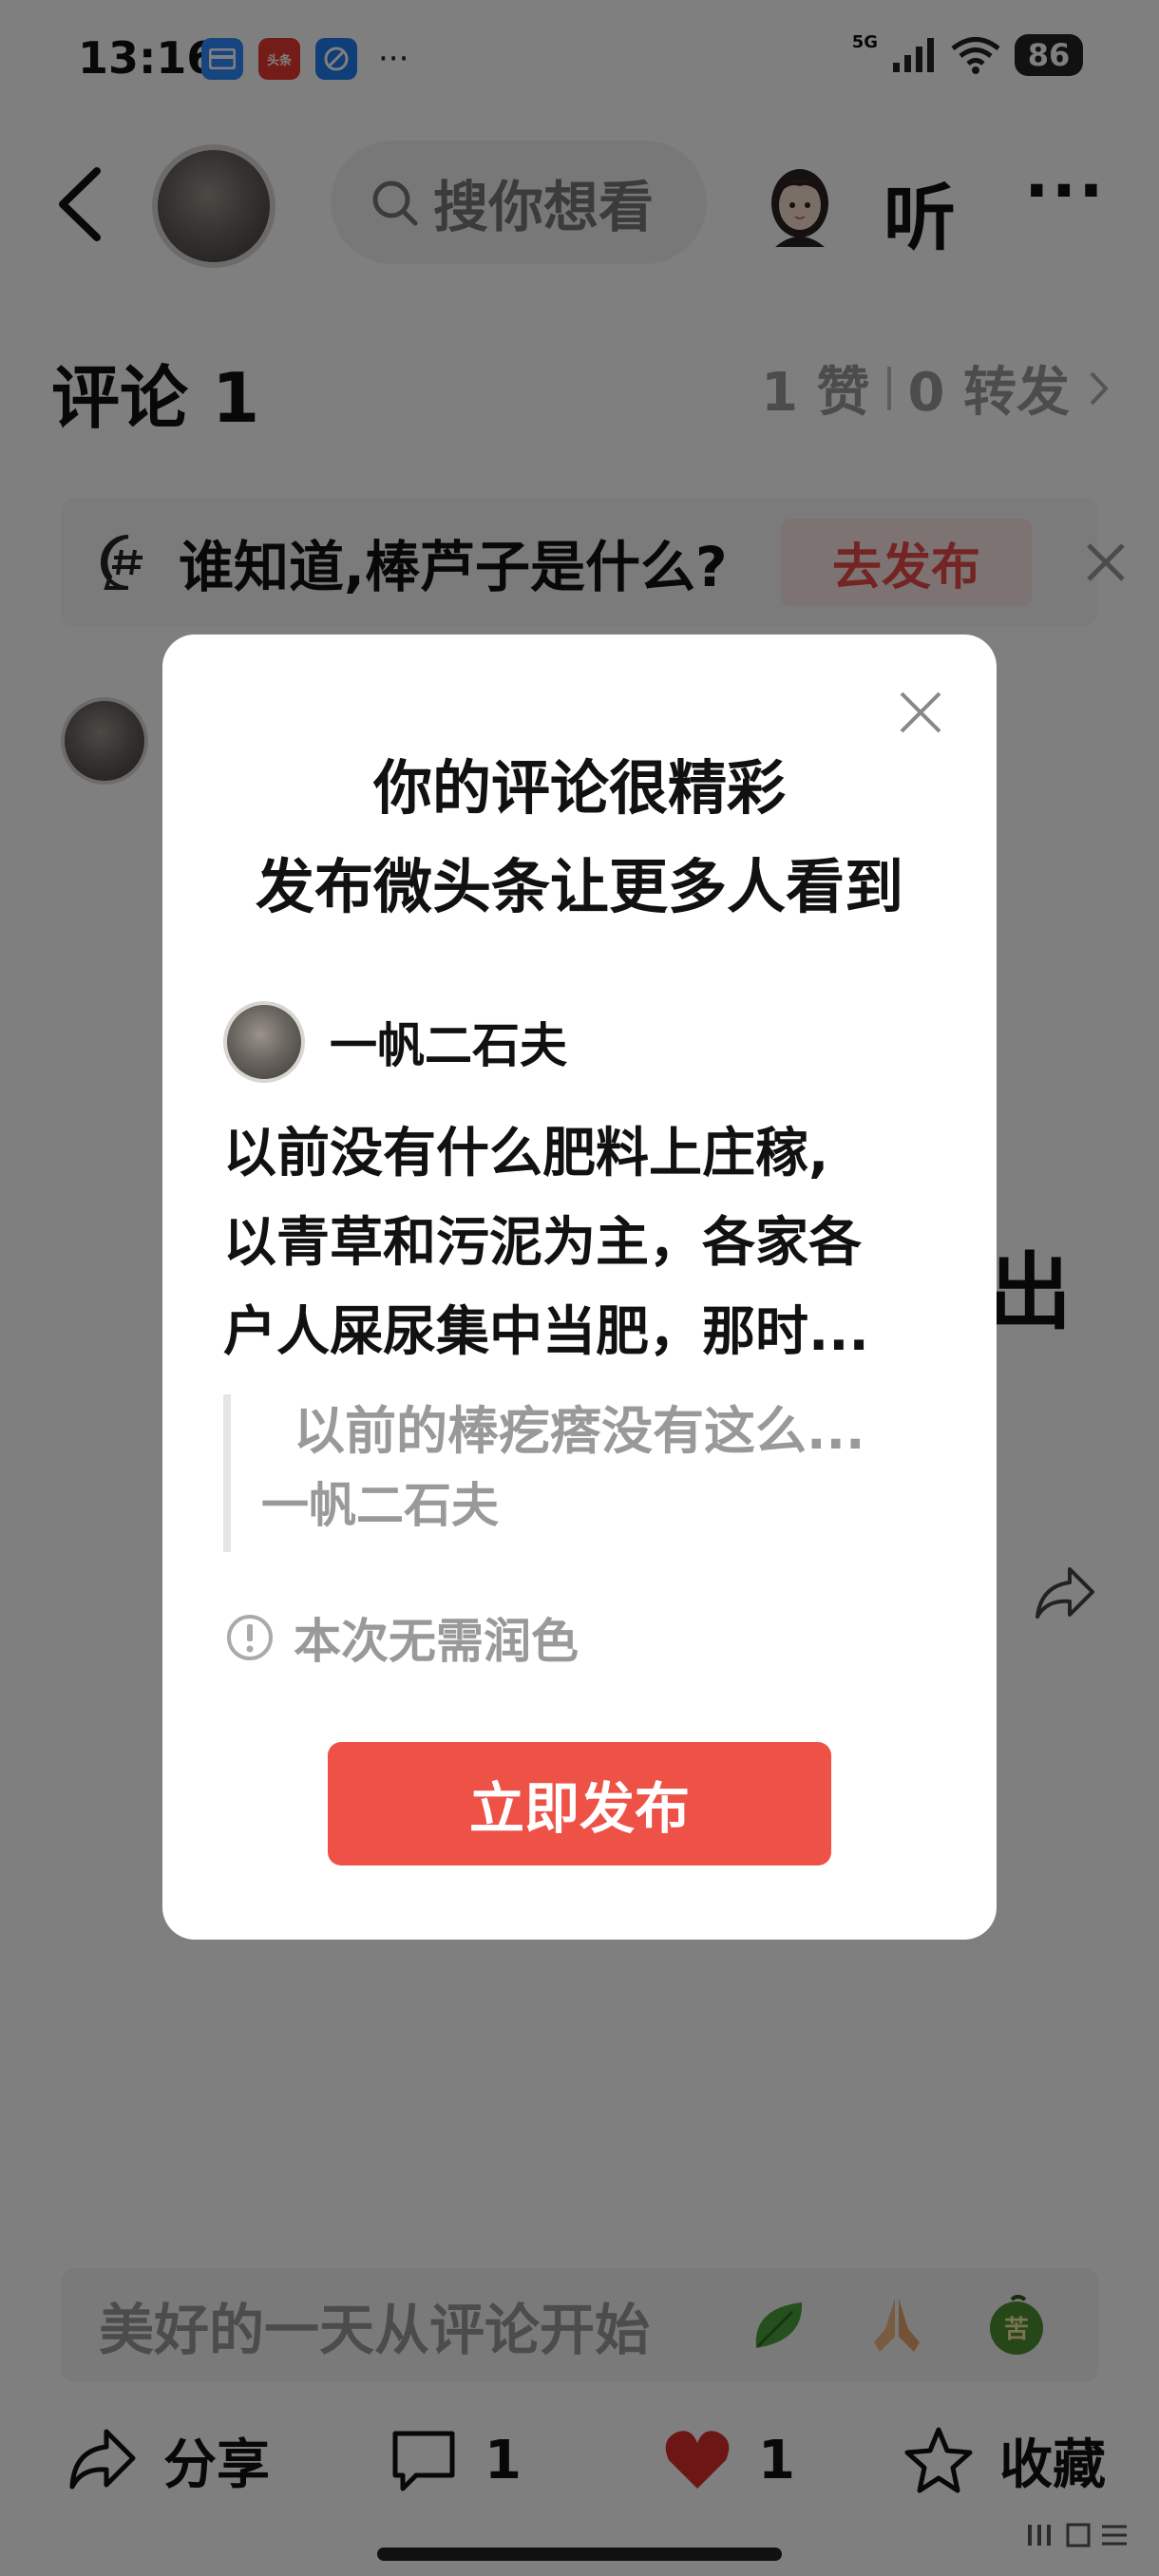 This screenshot has height=2576, width=1159. I want to click on quote-author: 一帆二石夫, so click(380, 1505).